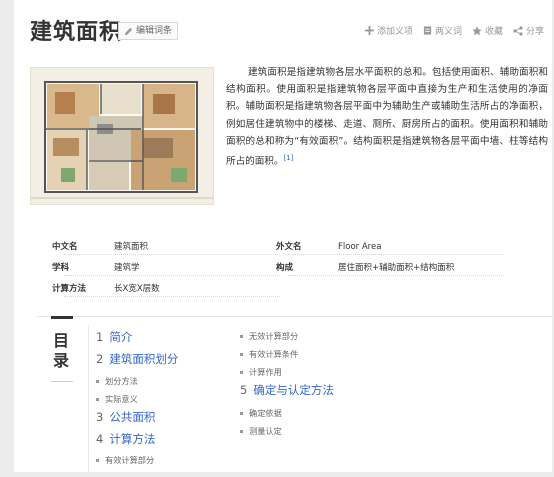 The height and width of the screenshot is (477, 554). I want to click on infobox-value: 居住面积+辅助面积+结构面积, so click(396, 268).